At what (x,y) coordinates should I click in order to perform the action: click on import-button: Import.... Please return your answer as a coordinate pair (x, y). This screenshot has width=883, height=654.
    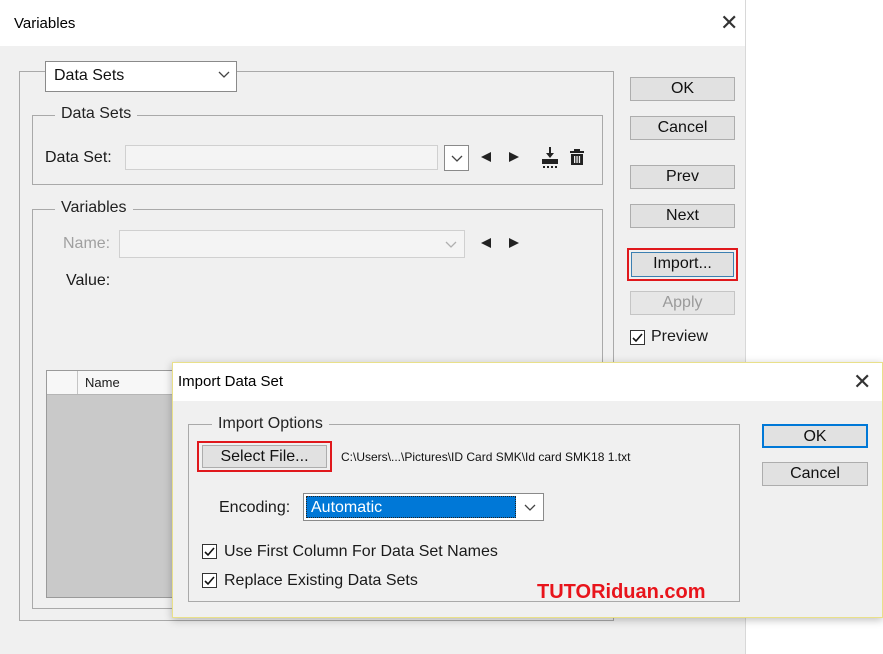
    Looking at the image, I should click on (682, 264).